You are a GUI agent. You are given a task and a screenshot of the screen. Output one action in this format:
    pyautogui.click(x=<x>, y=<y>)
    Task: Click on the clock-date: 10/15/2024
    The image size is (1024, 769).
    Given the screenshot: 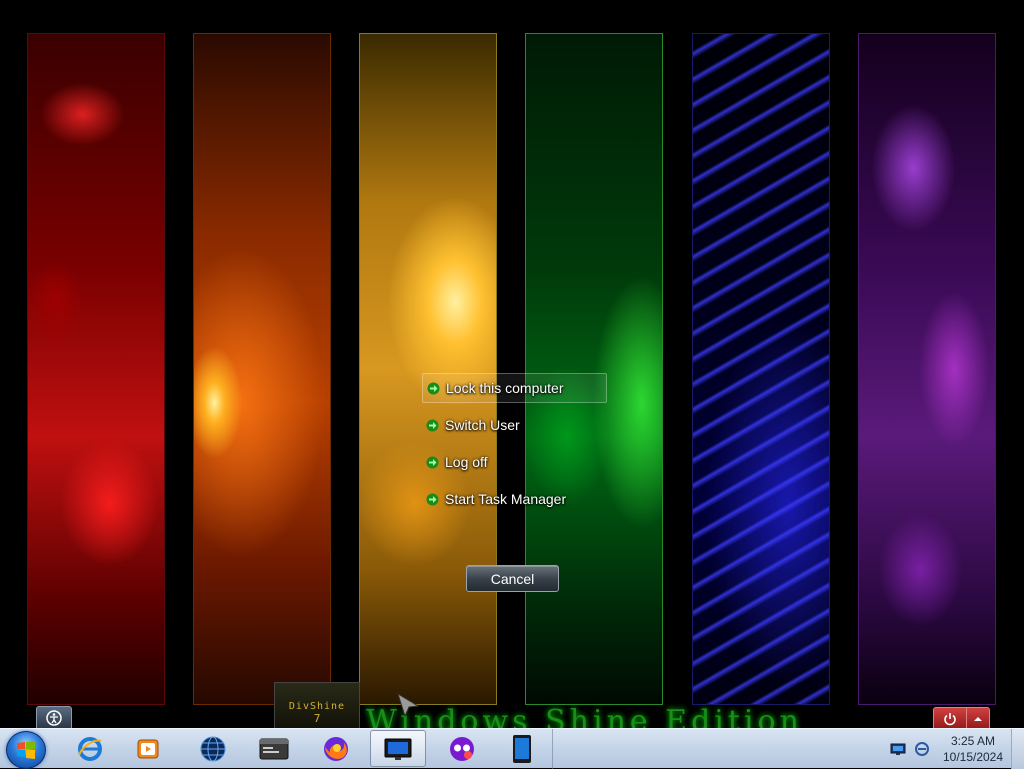 What is the action you would take?
    pyautogui.click(x=973, y=757)
    